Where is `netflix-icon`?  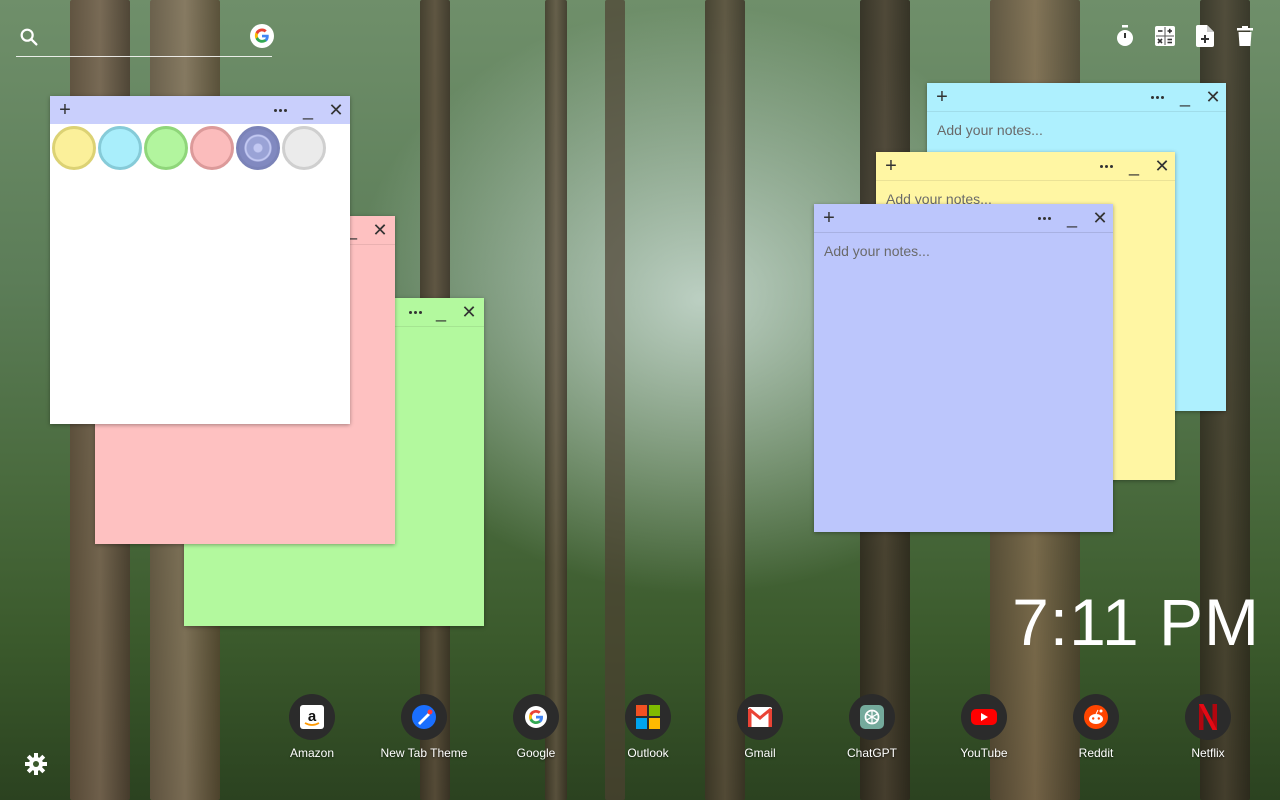 netflix-icon is located at coordinates (1208, 717).